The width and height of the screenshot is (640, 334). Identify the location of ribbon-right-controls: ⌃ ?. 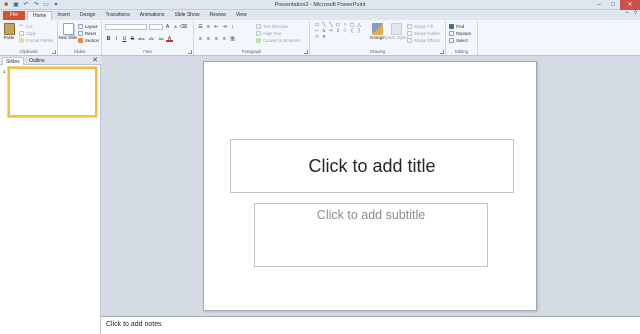
(631, 14).